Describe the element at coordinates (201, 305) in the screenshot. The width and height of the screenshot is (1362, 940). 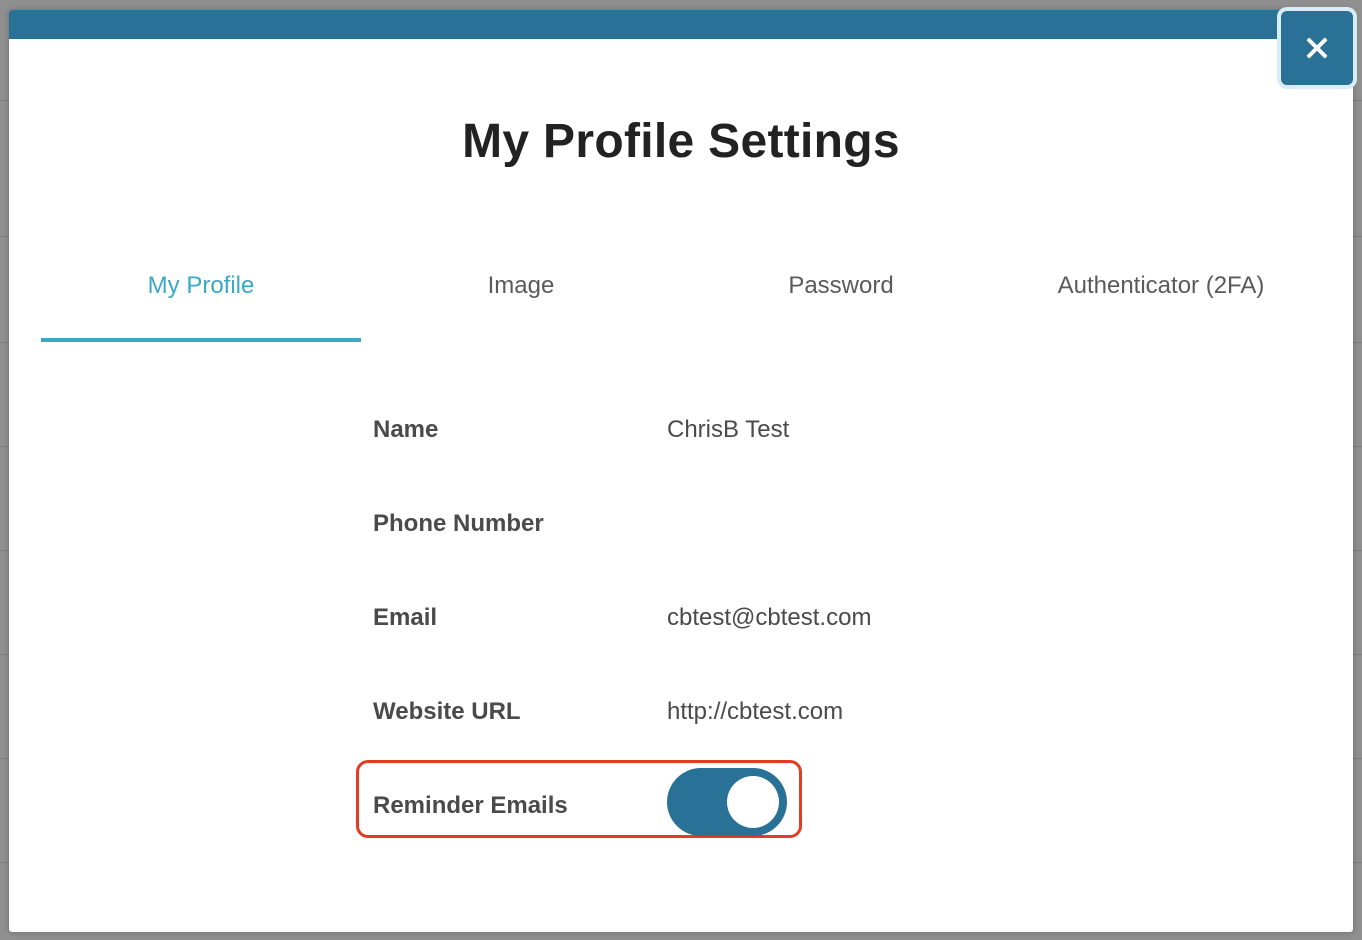
I see `tab-my-profile: My Profile` at that location.